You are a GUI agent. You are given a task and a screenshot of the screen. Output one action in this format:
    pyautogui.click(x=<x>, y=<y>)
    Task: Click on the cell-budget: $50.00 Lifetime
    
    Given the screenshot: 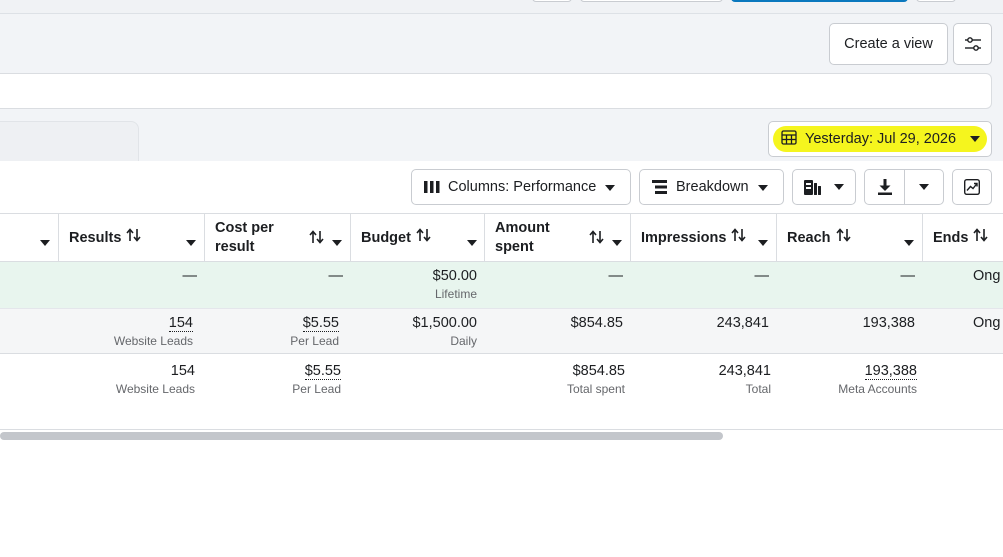 What is the action you would take?
    pyautogui.click(x=454, y=284)
    